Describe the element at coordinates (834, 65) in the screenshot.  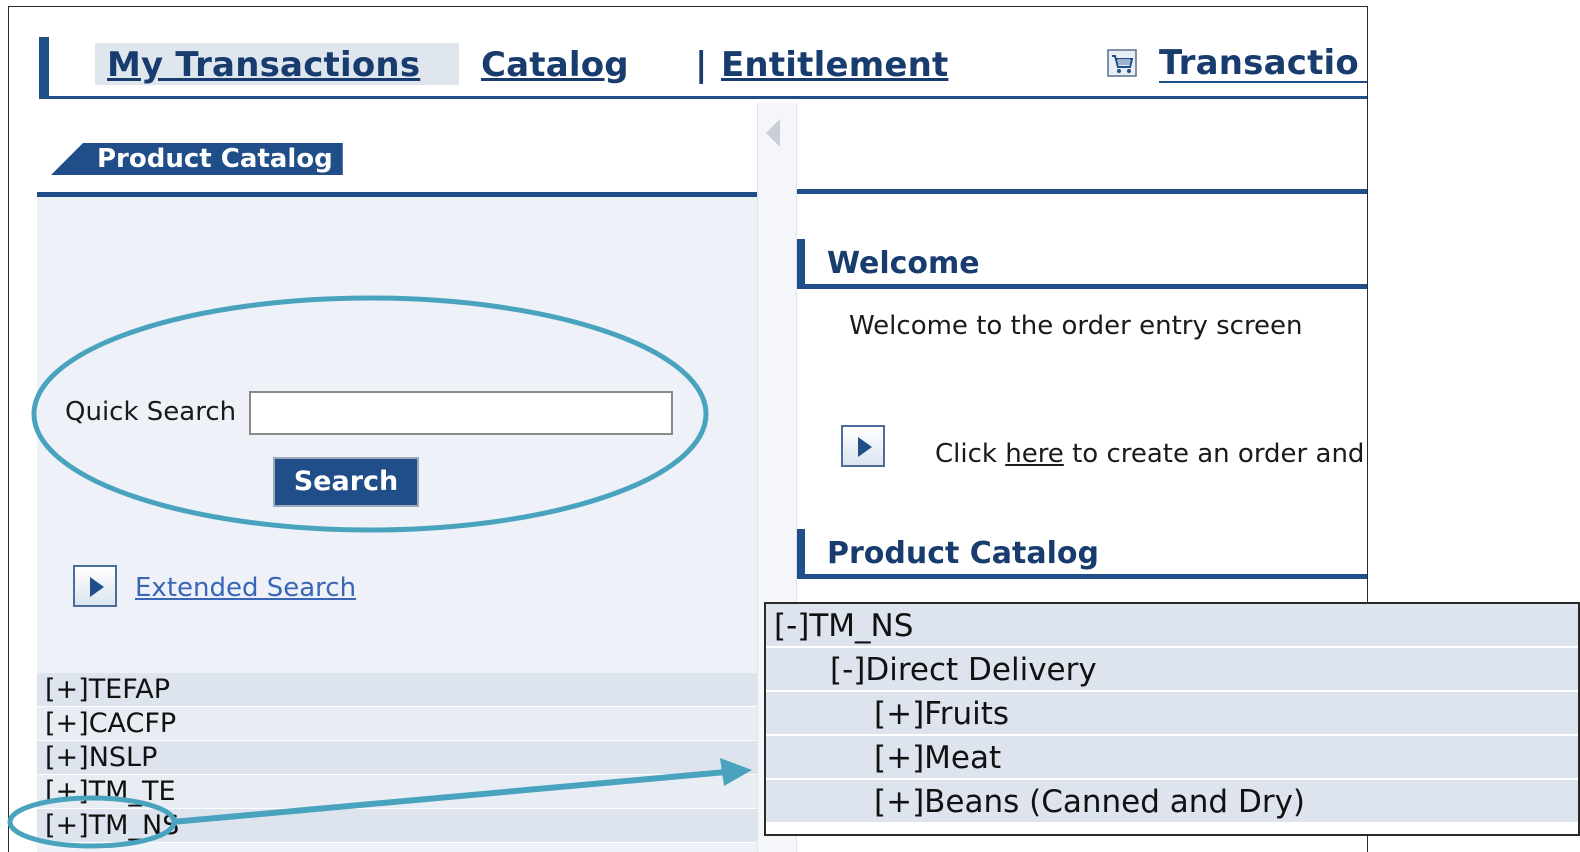
I see `tab-entitlement: Entitlement` at that location.